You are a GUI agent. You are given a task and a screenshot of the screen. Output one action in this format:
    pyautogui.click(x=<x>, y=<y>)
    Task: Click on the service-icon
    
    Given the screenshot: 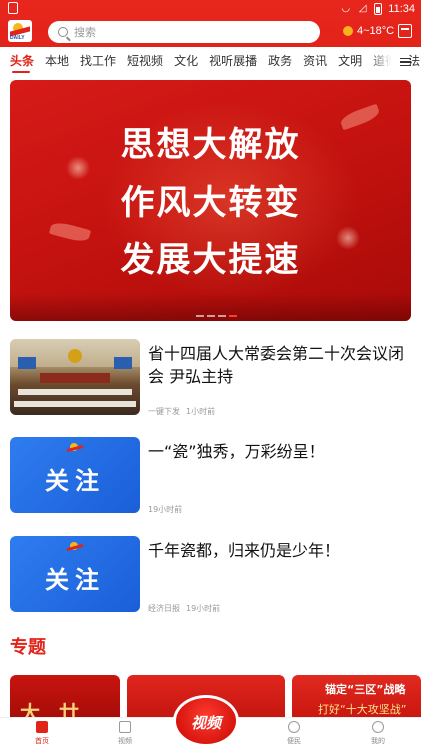 What is the action you would take?
    pyautogui.click(x=294, y=727)
    